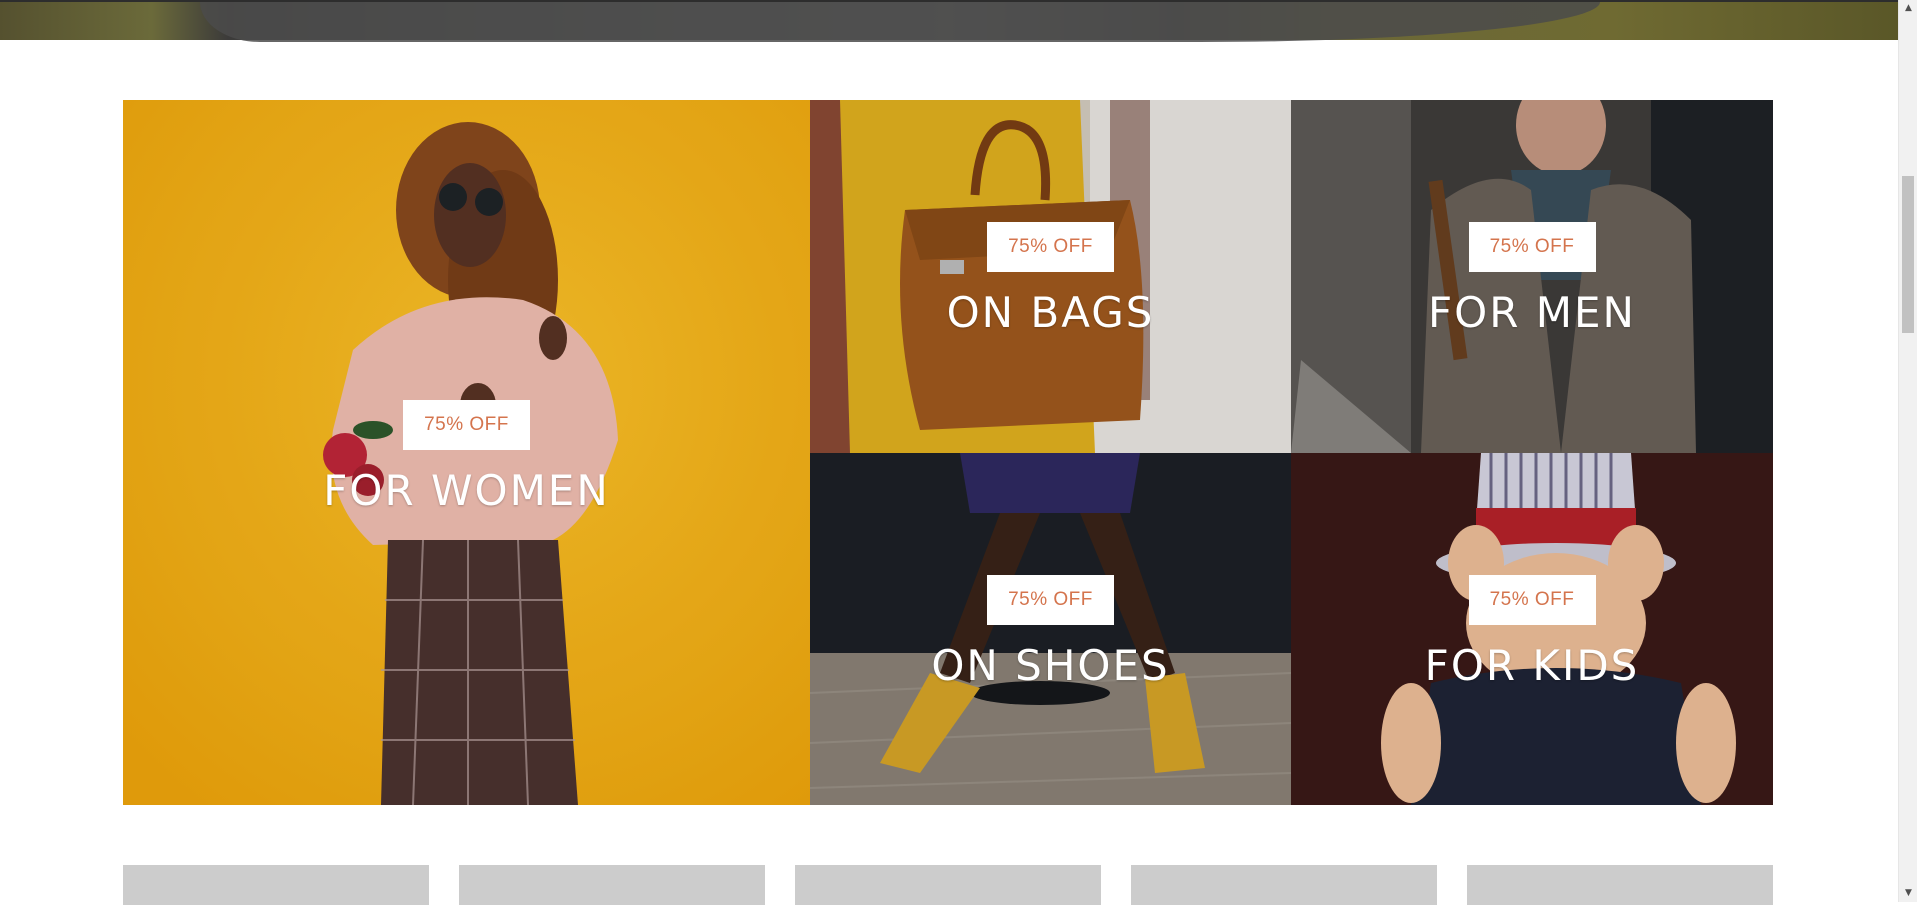 The height and width of the screenshot is (905, 1917). Describe the element at coordinates (1050, 312) in the screenshot. I see `category-title: ON BAGS` at that location.